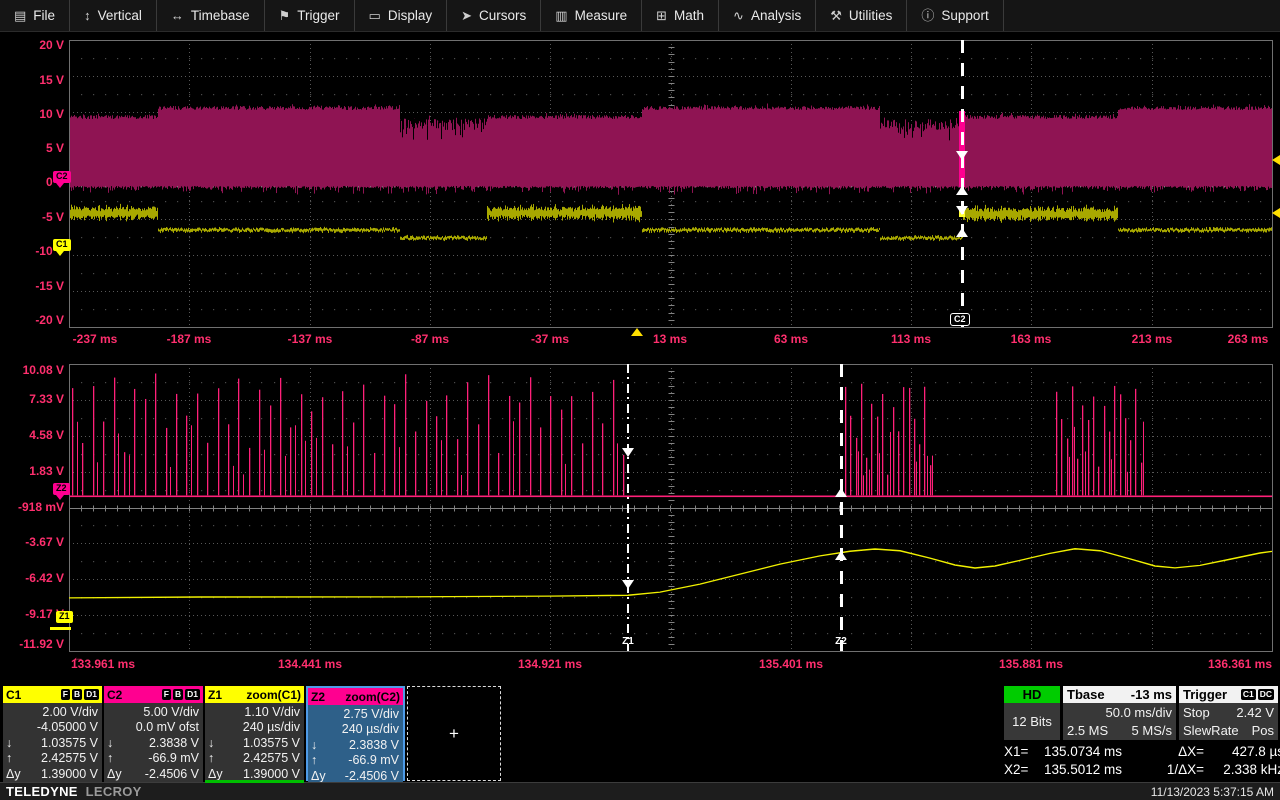 This screenshot has height=800, width=1280. I want to click on menu-label: Timebase, so click(220, 15).